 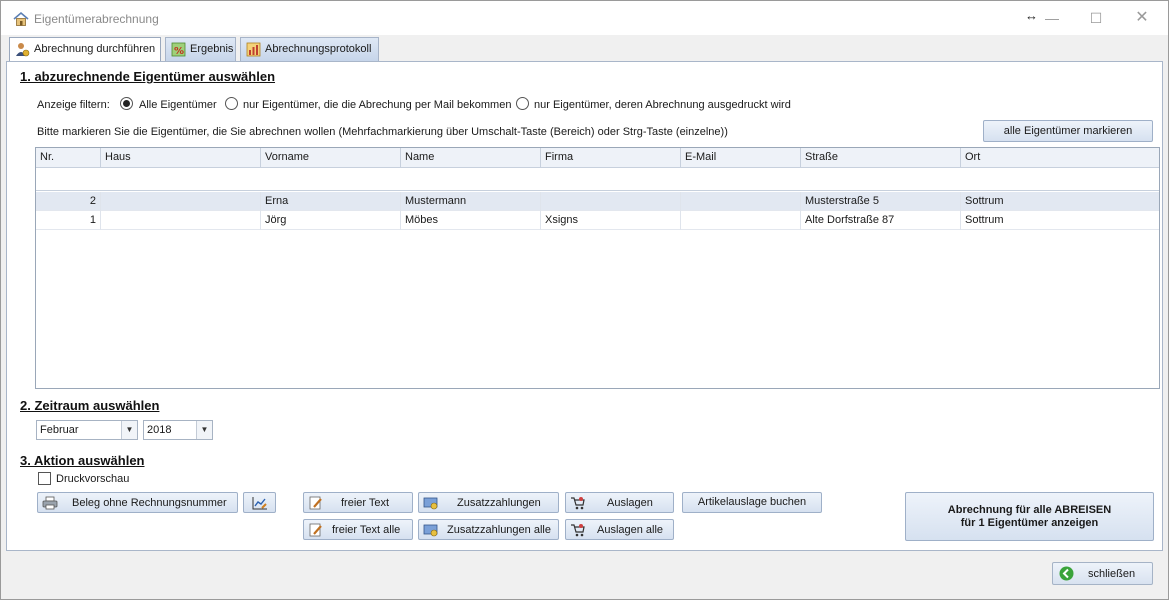 What do you see at coordinates (584, 18) in the screenshot?
I see `title-bar: Eigentümerabrechnung ↔ — ☐ ✕` at bounding box center [584, 18].